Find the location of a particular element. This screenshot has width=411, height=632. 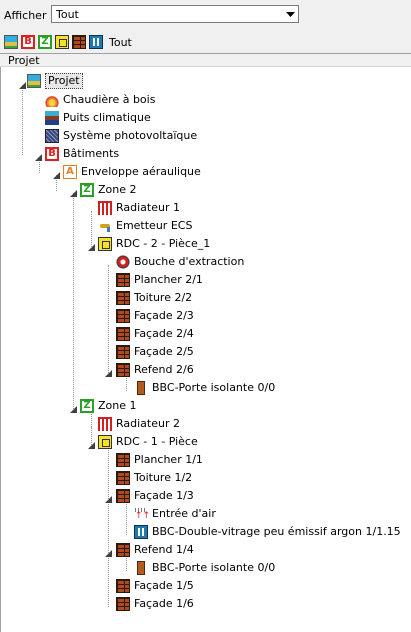

tree-node-label: Plancher 2/1 is located at coordinates (168, 279).